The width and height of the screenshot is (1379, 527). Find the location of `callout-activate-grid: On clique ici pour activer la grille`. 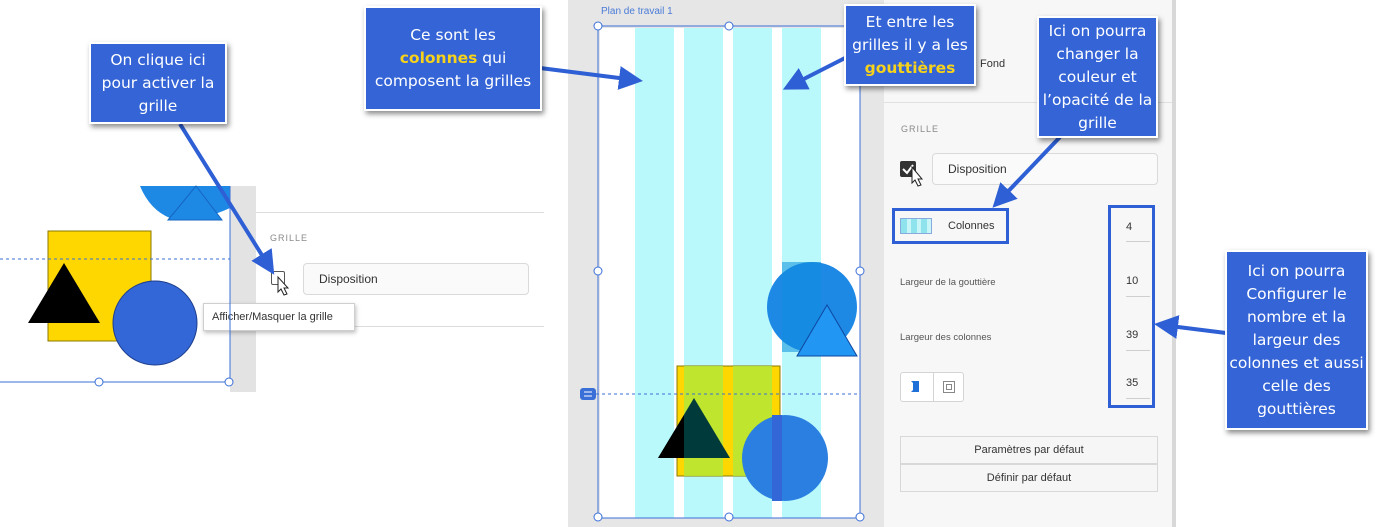

callout-activate-grid: On clique ici pour activer la grille is located at coordinates (158, 83).